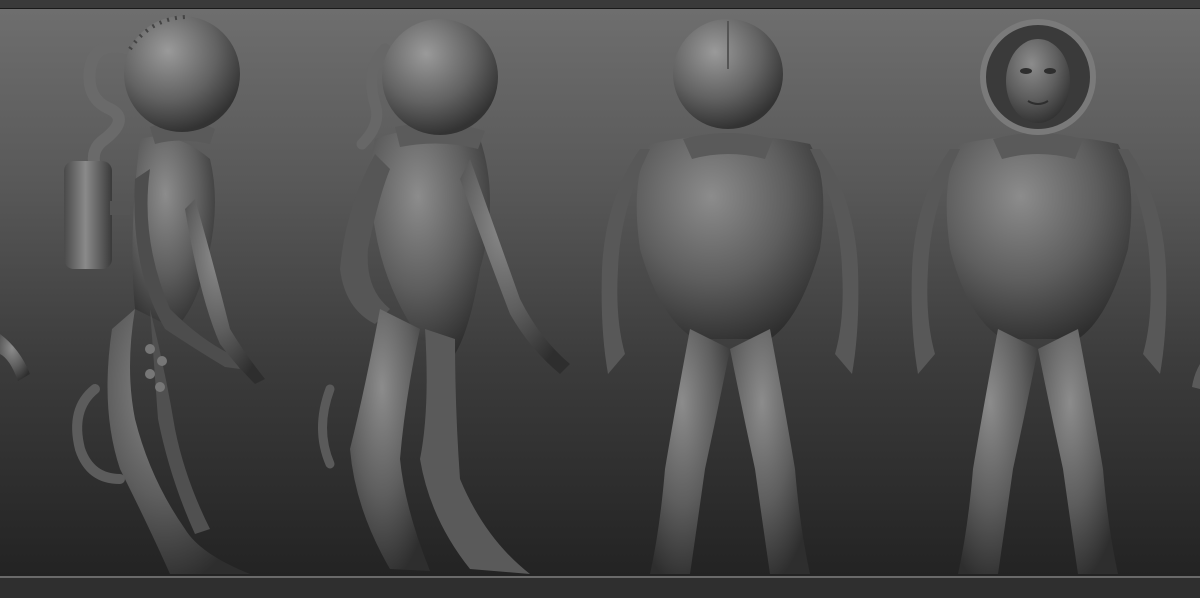 The height and width of the screenshot is (598, 1200). What do you see at coordinates (600, 587) in the screenshot?
I see `viewport-bottom-border` at bounding box center [600, 587].